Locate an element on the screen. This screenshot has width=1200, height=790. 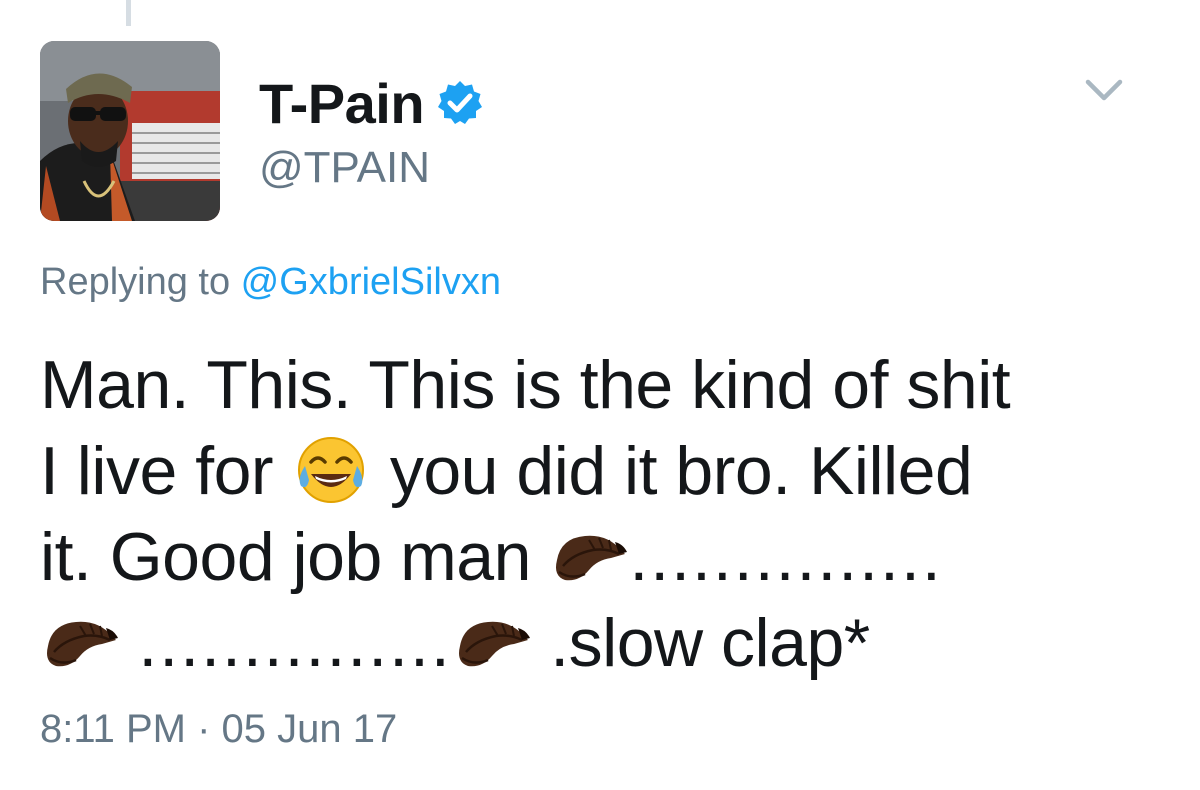
verified-badge-icon is located at coordinates (460, 103).